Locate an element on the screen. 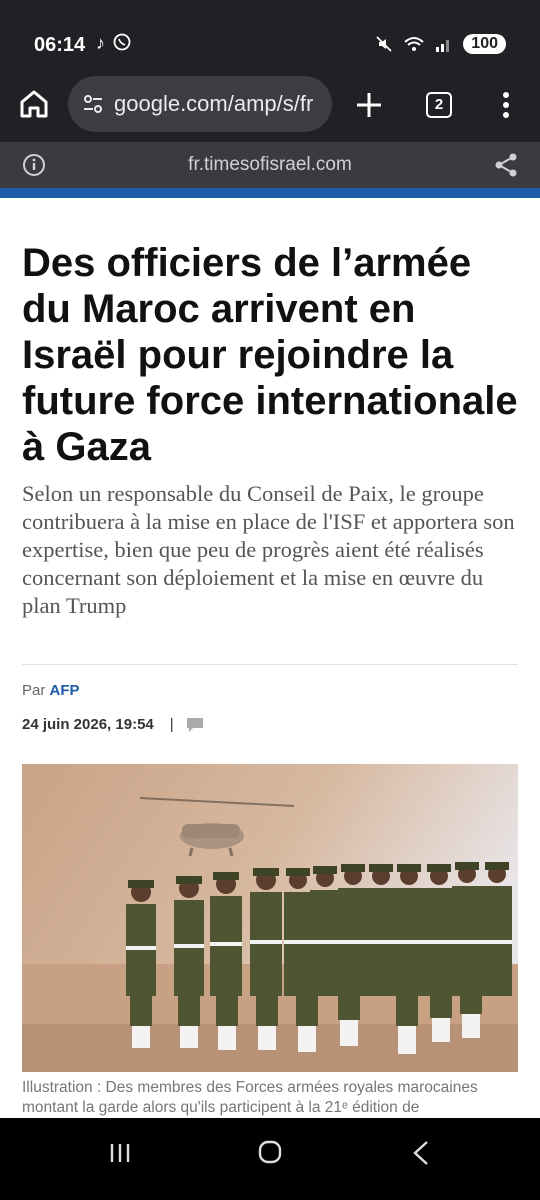 This screenshot has width=540, height=1200. publish-date: 24 juin 2026, 19:54 is located at coordinates (88, 724).